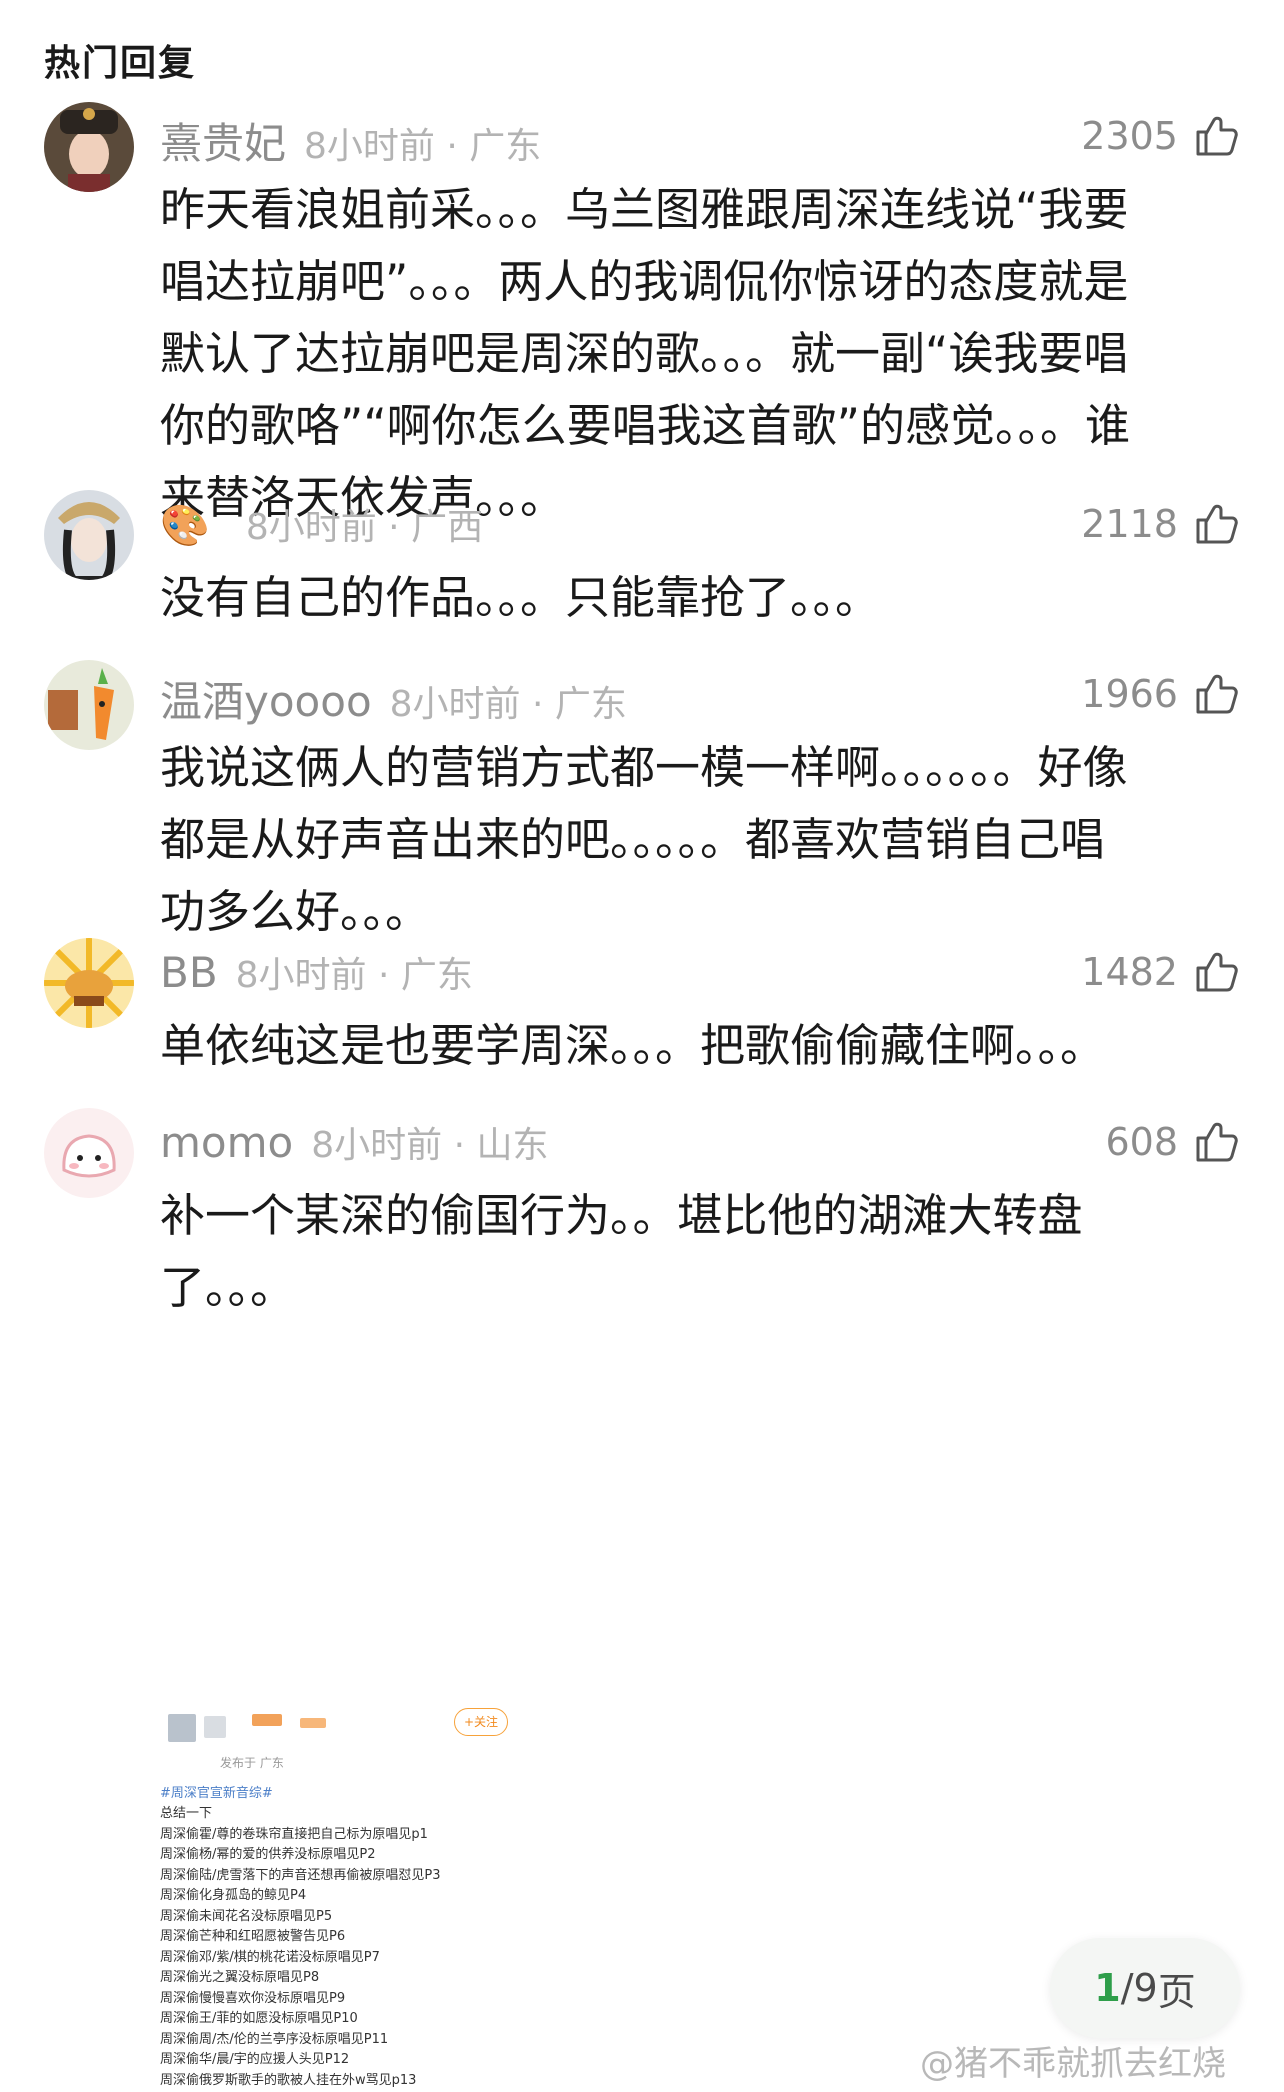 This screenshot has width=1284, height=2092. Describe the element at coordinates (246, 1916) in the screenshot. I see `embedded-post-line: 周深偷未闻花名没标原唱见P5` at that location.